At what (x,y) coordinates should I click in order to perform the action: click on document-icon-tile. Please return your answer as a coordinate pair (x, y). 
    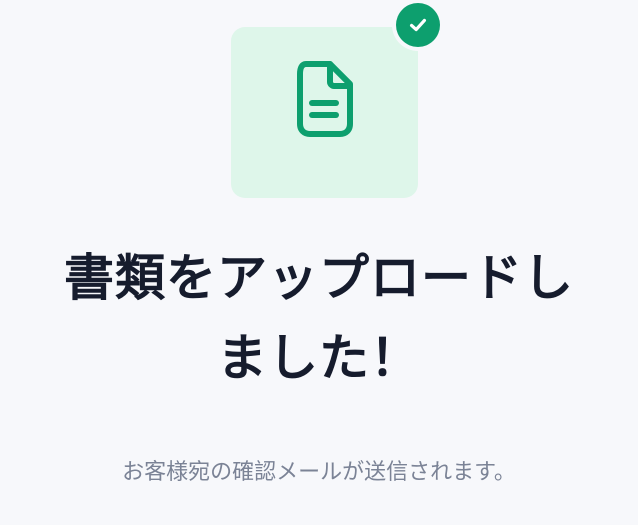
    Looking at the image, I should click on (324, 112).